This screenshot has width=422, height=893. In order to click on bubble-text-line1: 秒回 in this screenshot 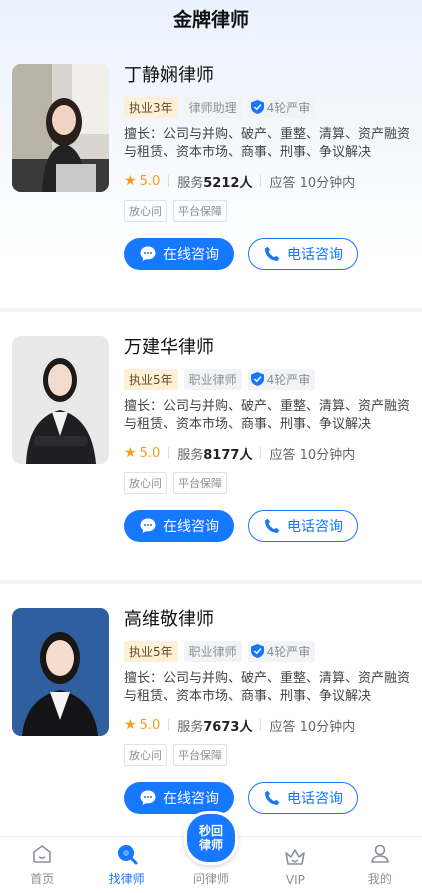, I will do `click(211, 831)`.